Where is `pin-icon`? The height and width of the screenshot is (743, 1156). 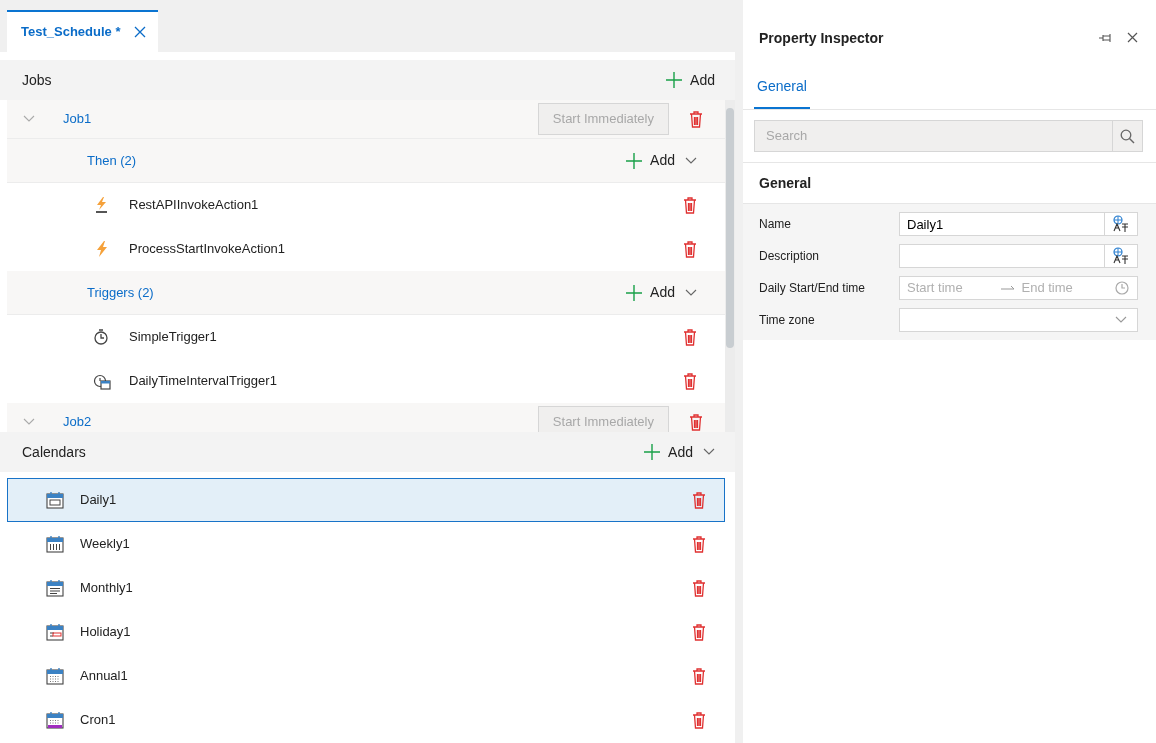 pin-icon is located at coordinates (1106, 38).